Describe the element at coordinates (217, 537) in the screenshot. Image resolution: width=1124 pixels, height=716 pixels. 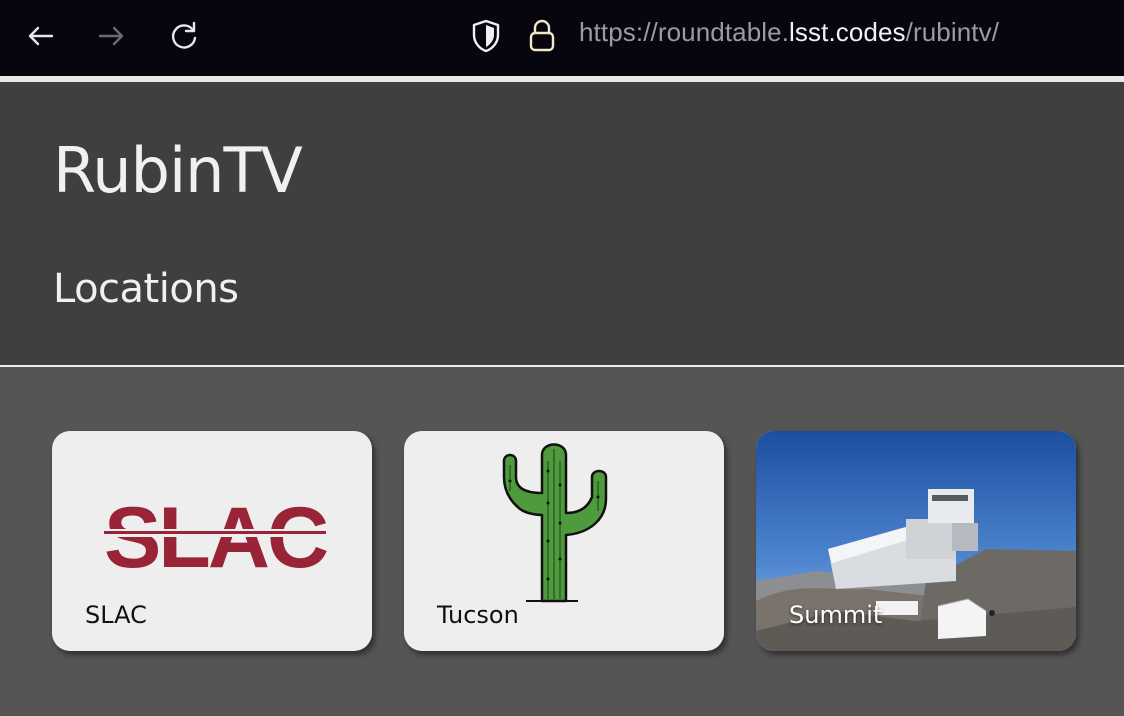
I see `slac-logo: SLAC SLAC` at that location.